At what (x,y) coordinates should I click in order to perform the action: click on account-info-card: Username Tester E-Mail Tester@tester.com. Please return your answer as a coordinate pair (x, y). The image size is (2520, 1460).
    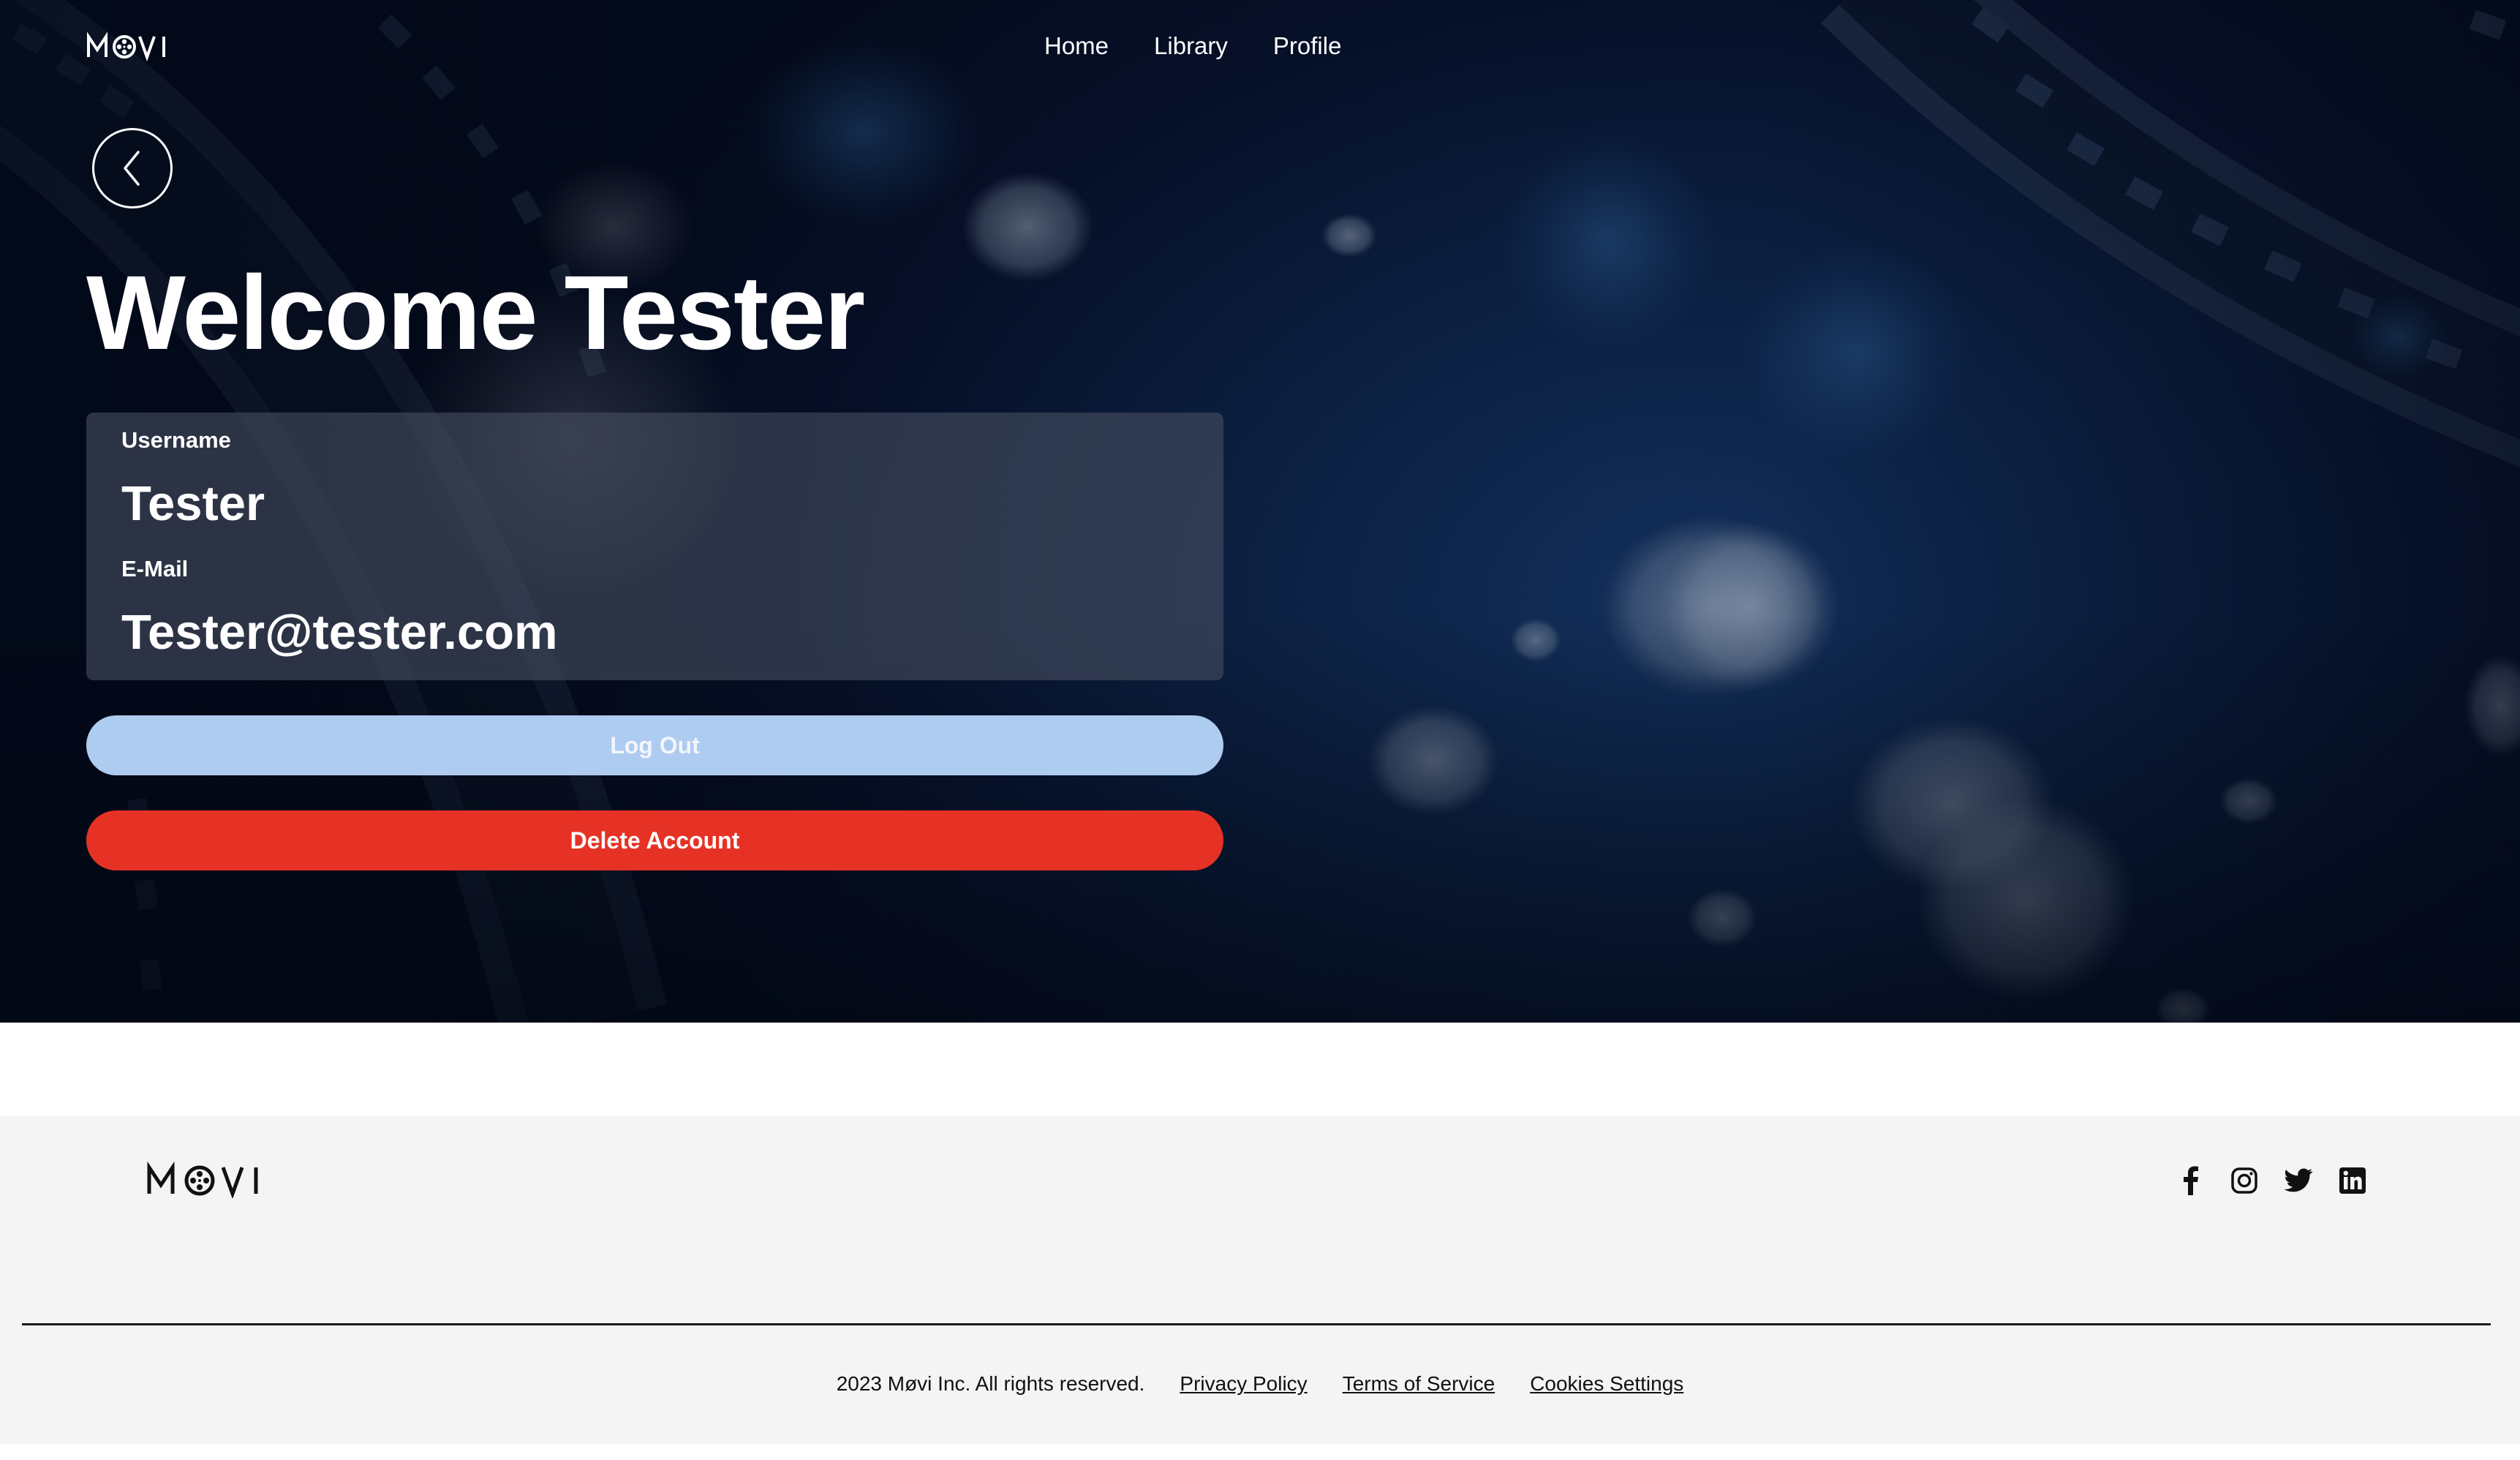
    Looking at the image, I should click on (654, 546).